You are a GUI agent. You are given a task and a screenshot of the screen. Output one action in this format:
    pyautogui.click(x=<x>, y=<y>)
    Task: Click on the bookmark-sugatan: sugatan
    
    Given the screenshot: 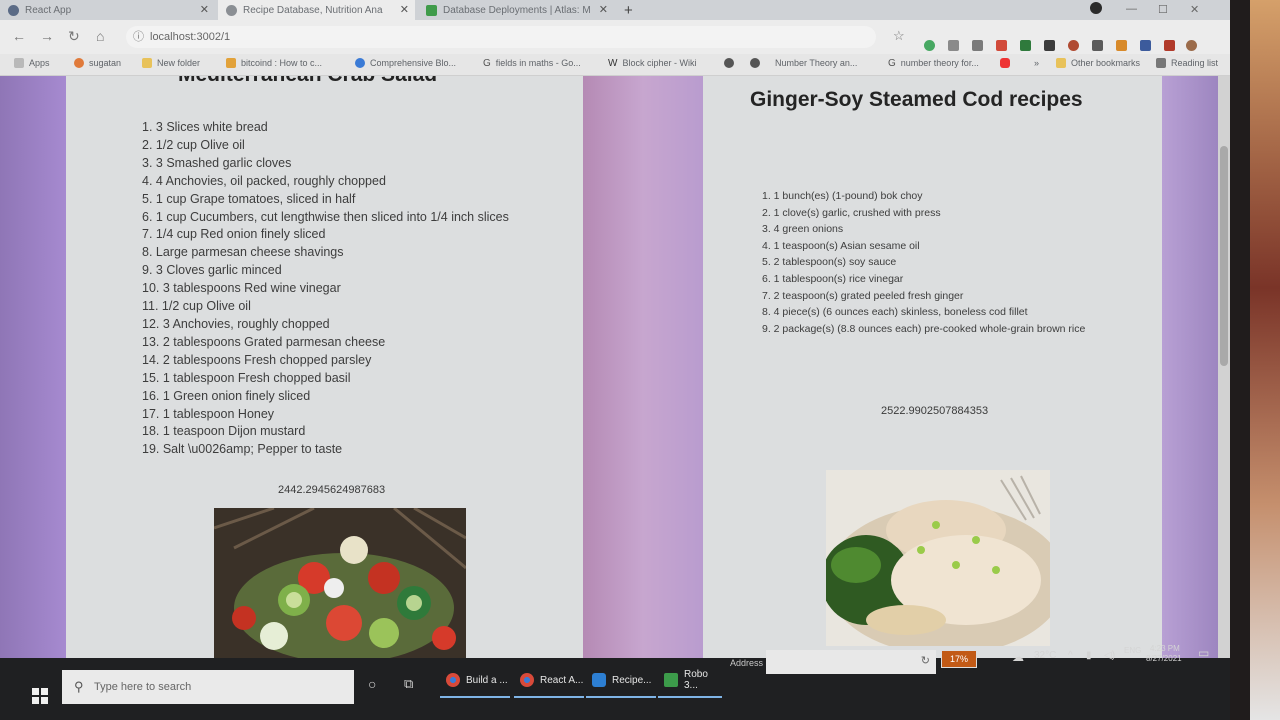 What is the action you would take?
    pyautogui.click(x=97, y=63)
    